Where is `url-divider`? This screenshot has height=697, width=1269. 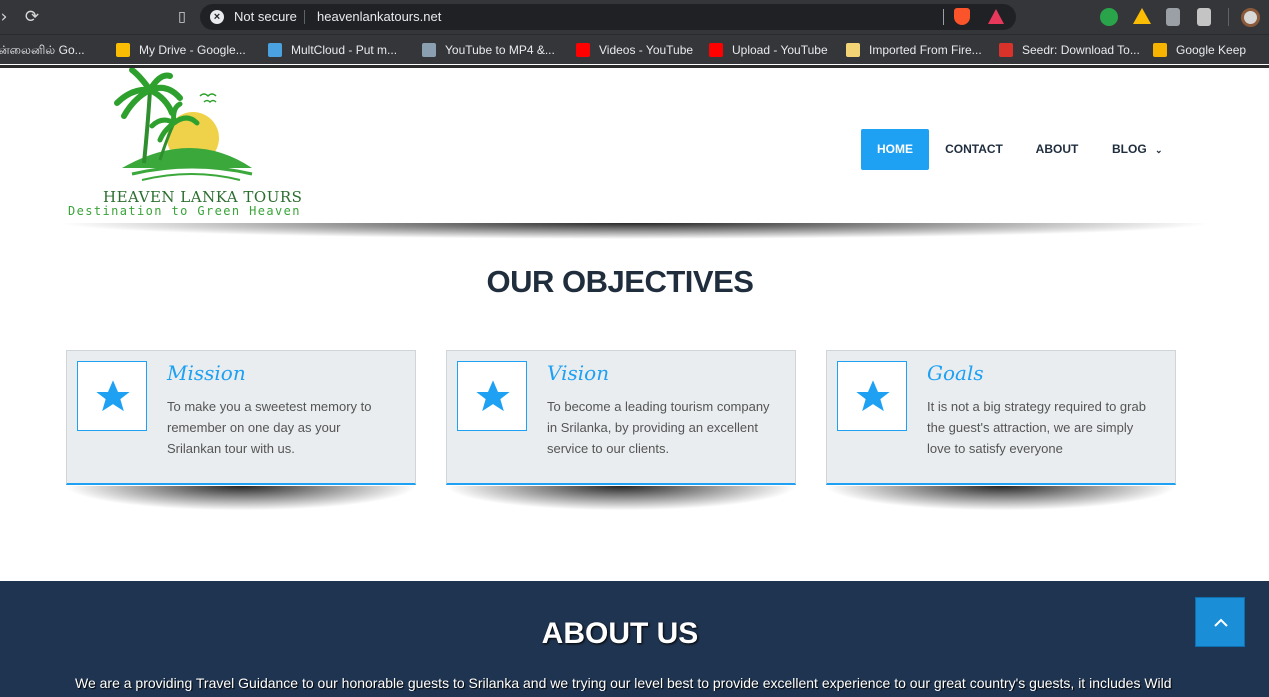
url-divider is located at coordinates (943, 17).